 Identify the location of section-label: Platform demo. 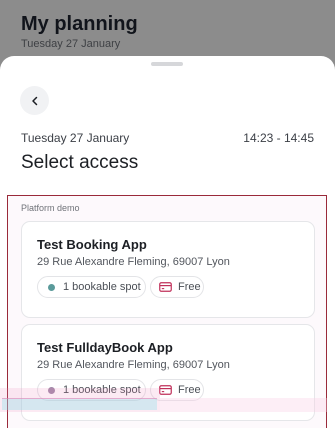
(50, 208).